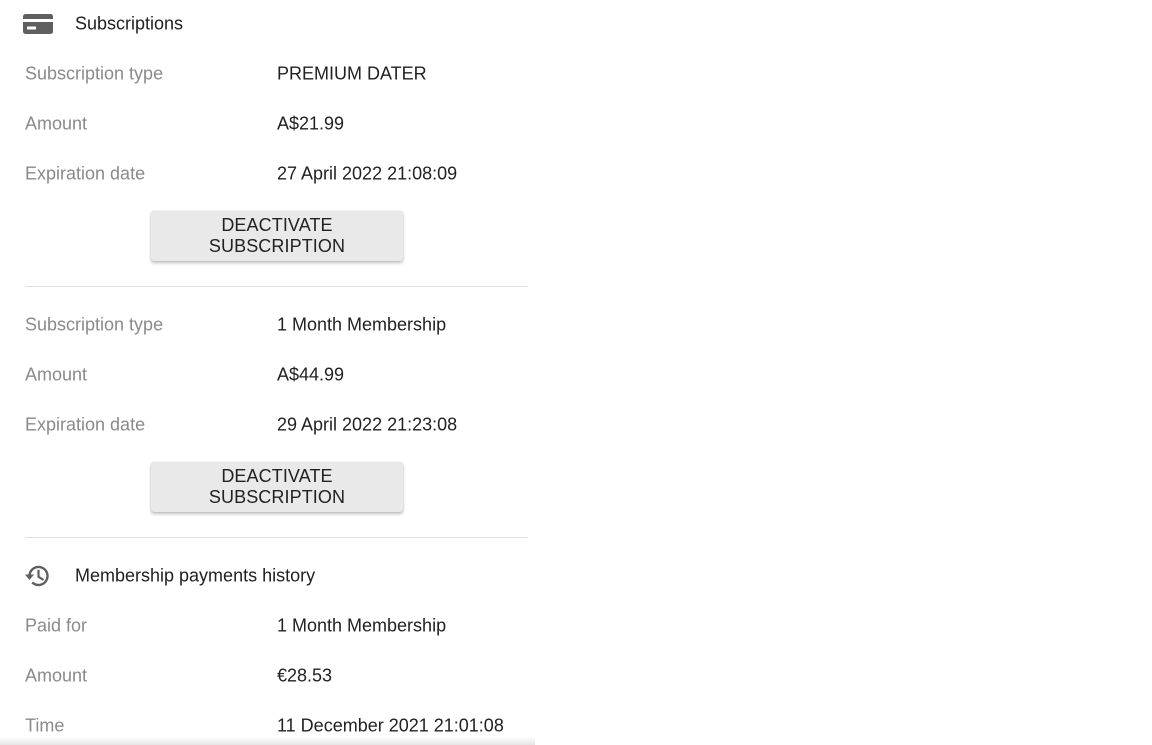 The width and height of the screenshot is (1152, 745). What do you see at coordinates (267, 741) in the screenshot?
I see `scroll-shadow` at bounding box center [267, 741].